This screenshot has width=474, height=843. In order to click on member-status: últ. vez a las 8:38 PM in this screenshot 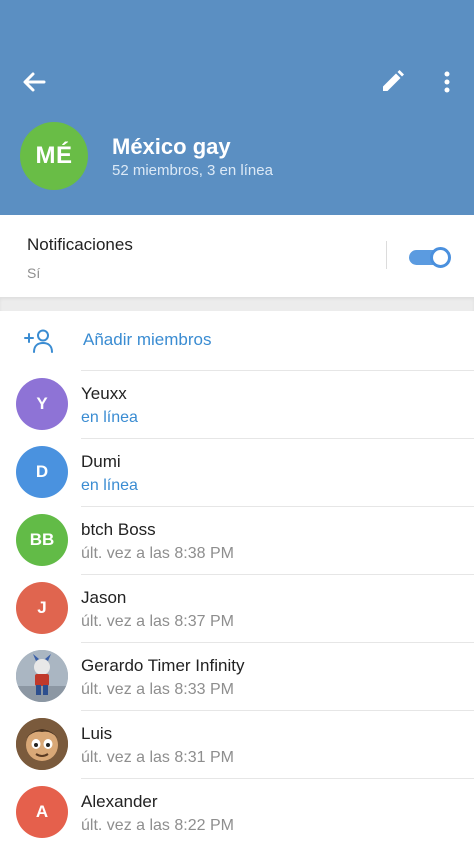, I will do `click(157, 553)`.